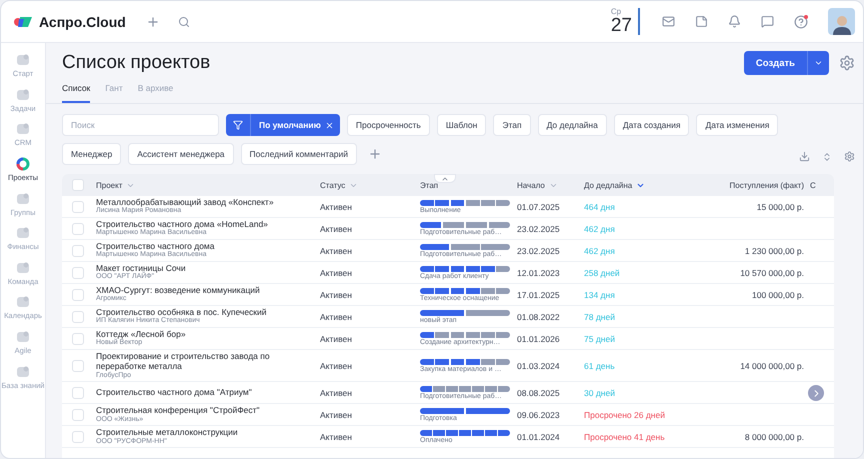  I want to click on start-date: 17.01.2025, so click(538, 295).